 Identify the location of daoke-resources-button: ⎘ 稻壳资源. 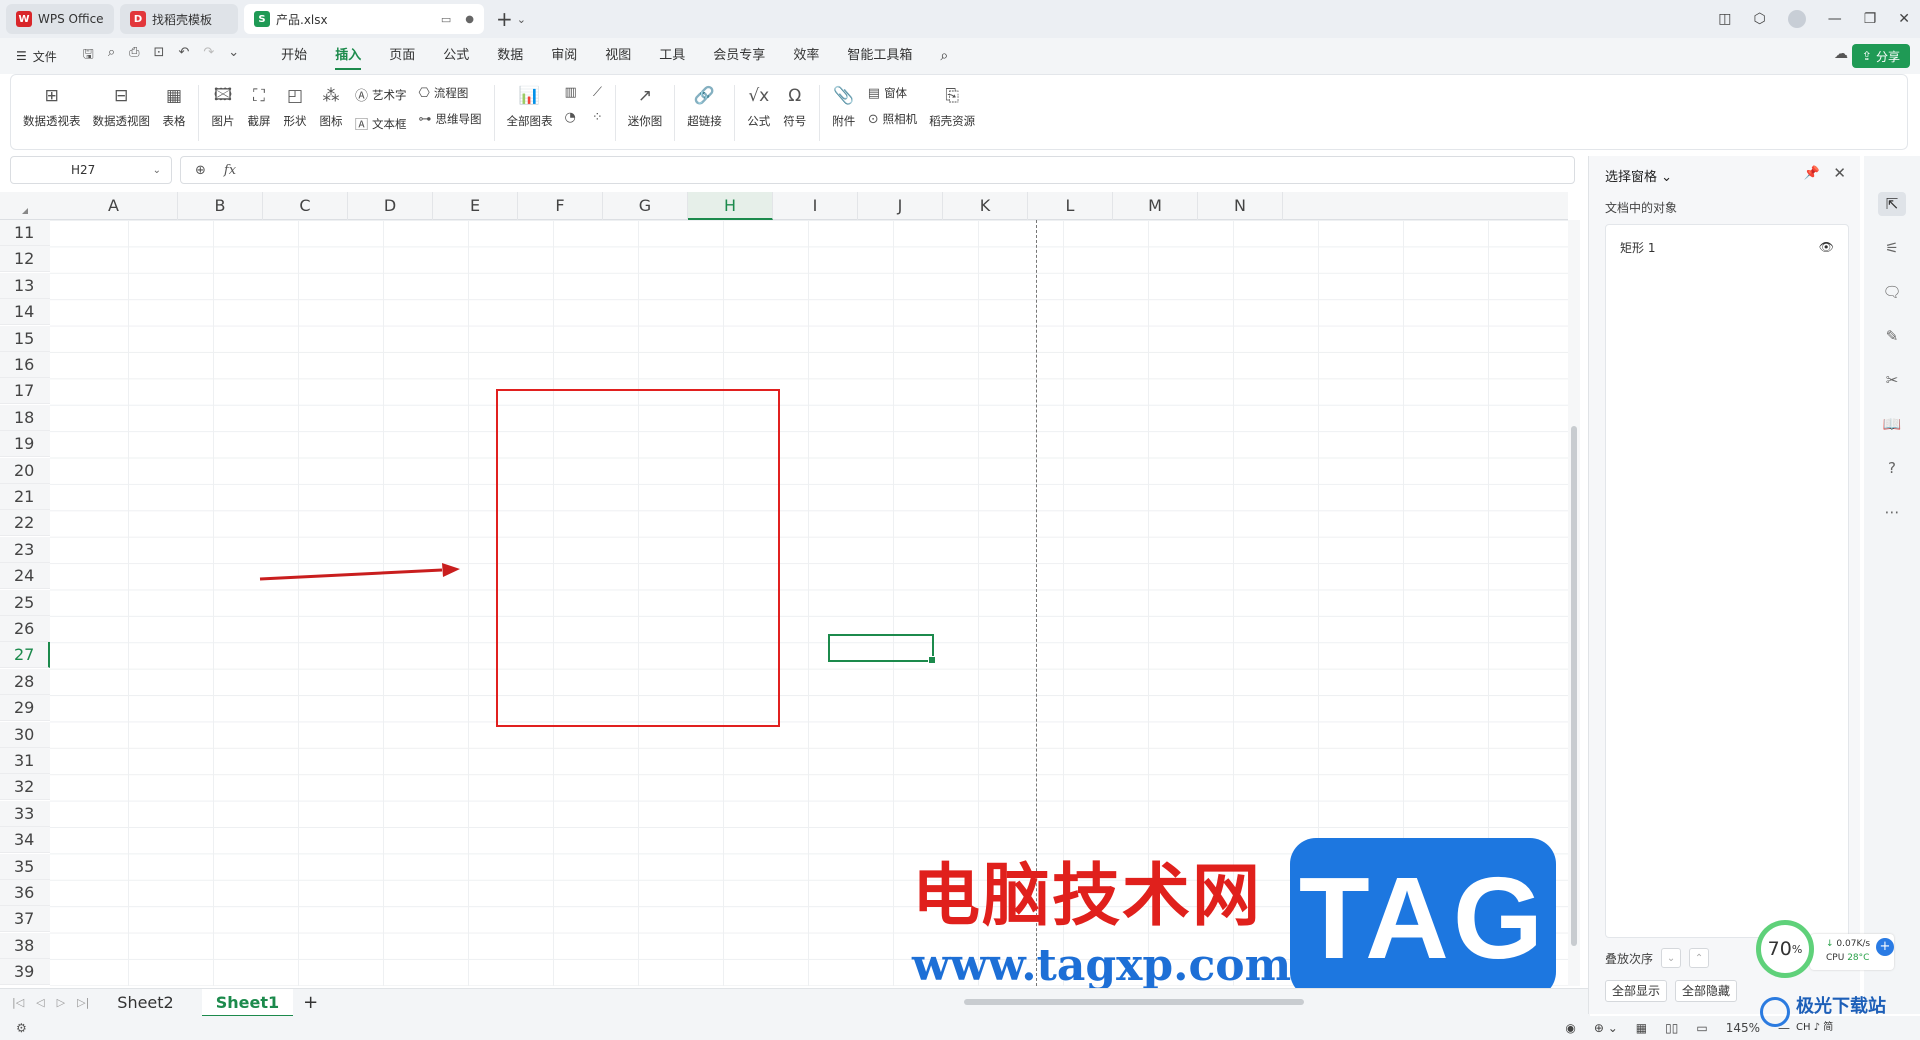
(952, 107).